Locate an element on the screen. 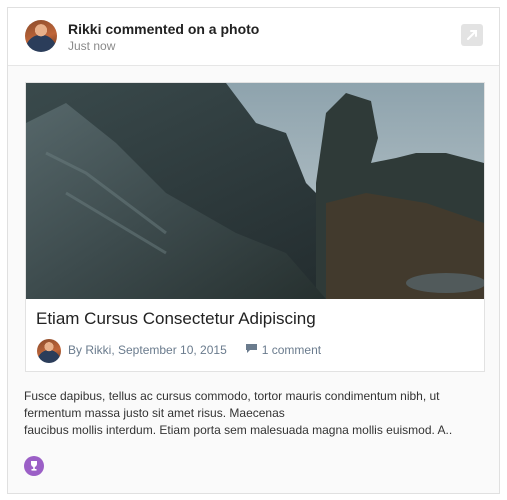  reaction-button is located at coordinates (34, 466).